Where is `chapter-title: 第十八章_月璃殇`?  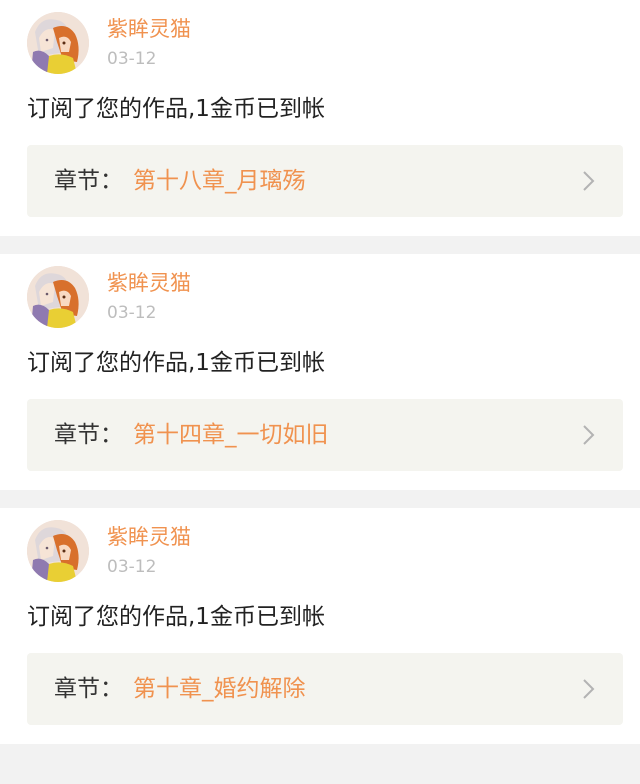
chapter-title: 第十八章_月璃殇 is located at coordinates (219, 181).